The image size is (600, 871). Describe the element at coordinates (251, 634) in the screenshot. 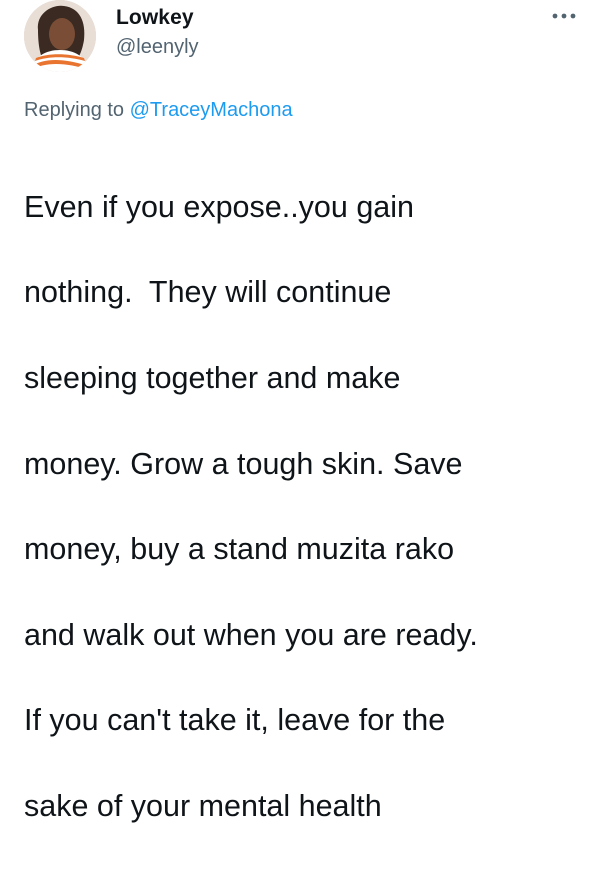

I see `tweet-text-line: and walk out when you are ready.` at that location.